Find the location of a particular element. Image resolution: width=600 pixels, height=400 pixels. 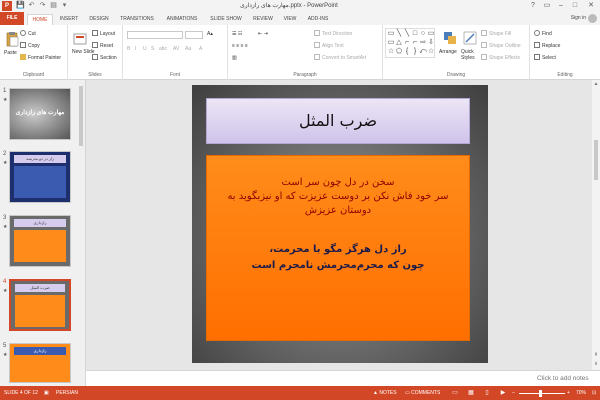

quick-styles-icon is located at coordinates (470, 38).